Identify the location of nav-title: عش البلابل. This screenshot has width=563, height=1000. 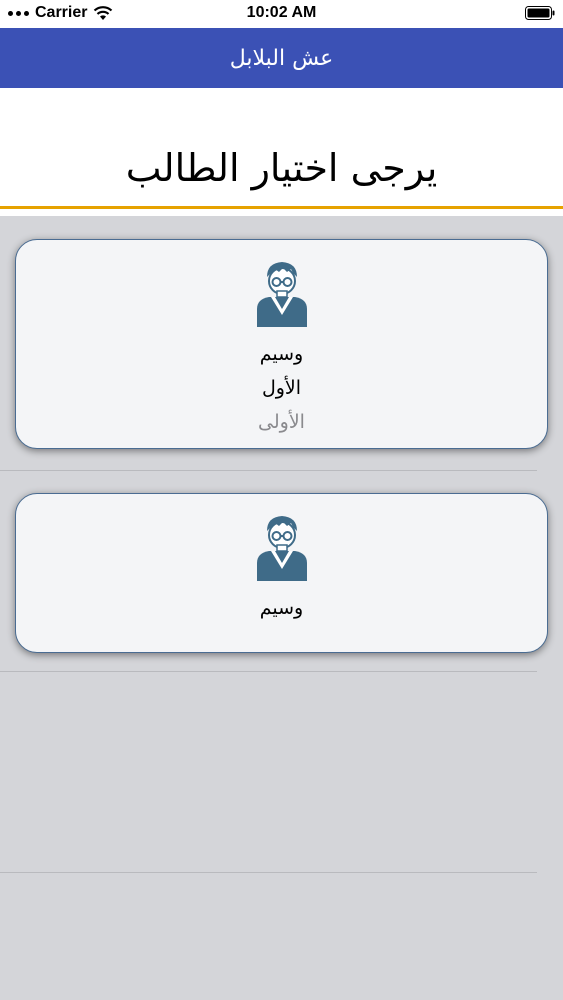
(281, 58).